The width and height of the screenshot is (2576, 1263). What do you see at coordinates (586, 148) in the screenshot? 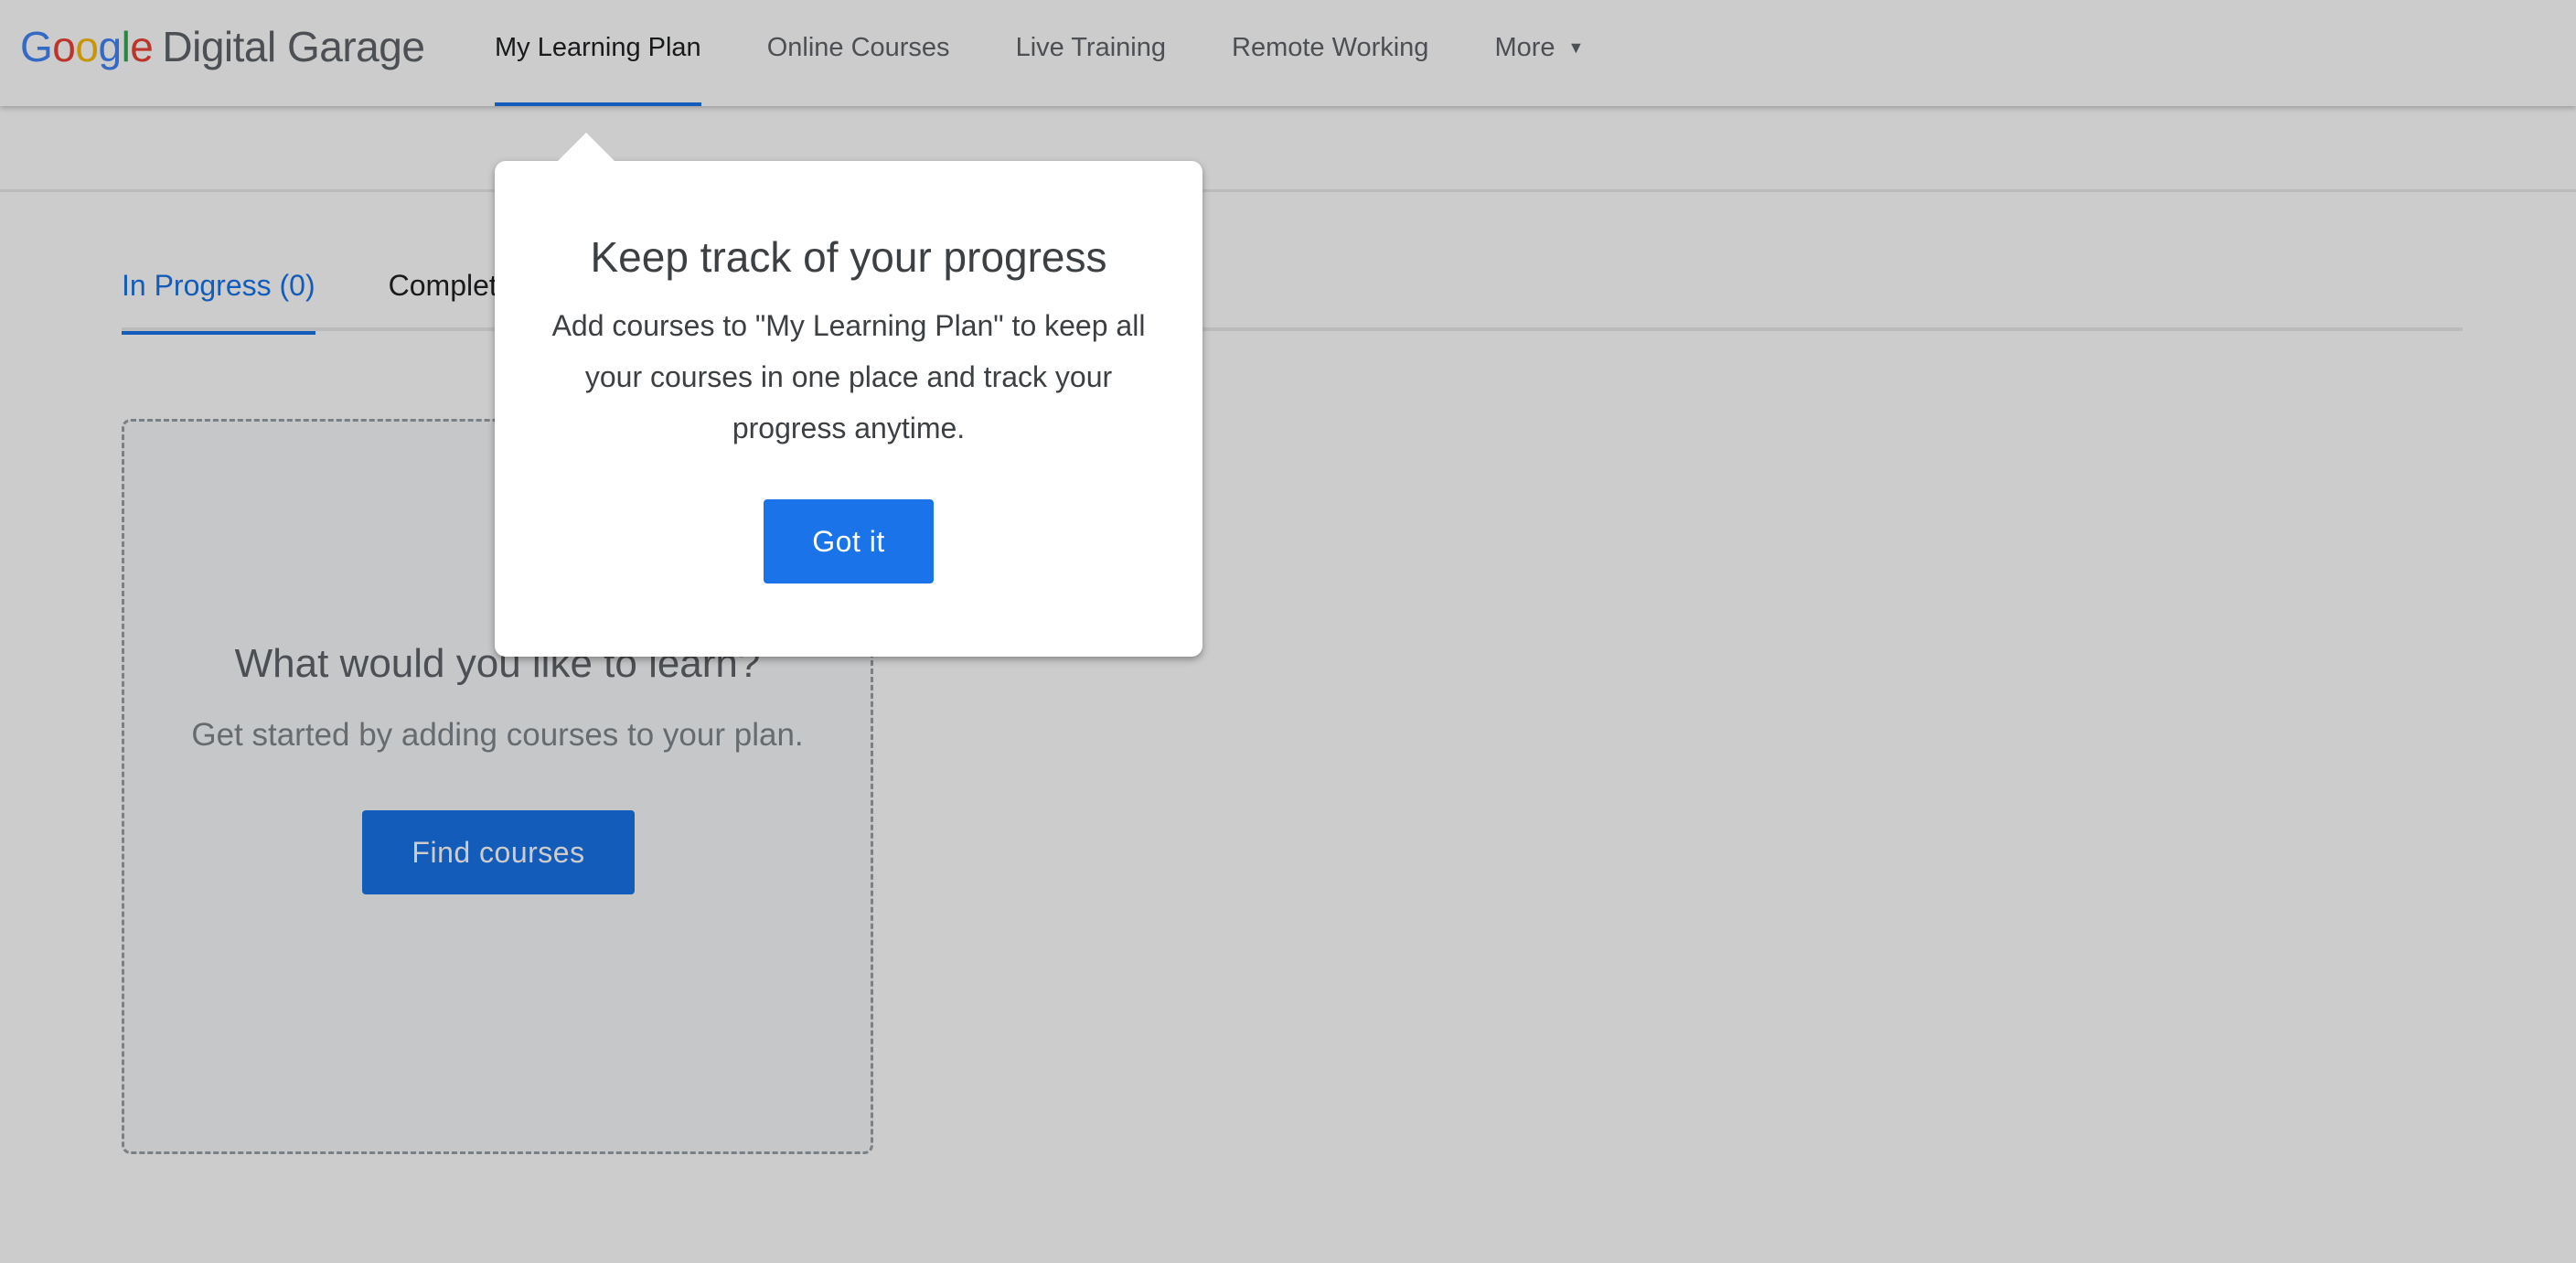
I see `popup-pointer-arrow` at bounding box center [586, 148].